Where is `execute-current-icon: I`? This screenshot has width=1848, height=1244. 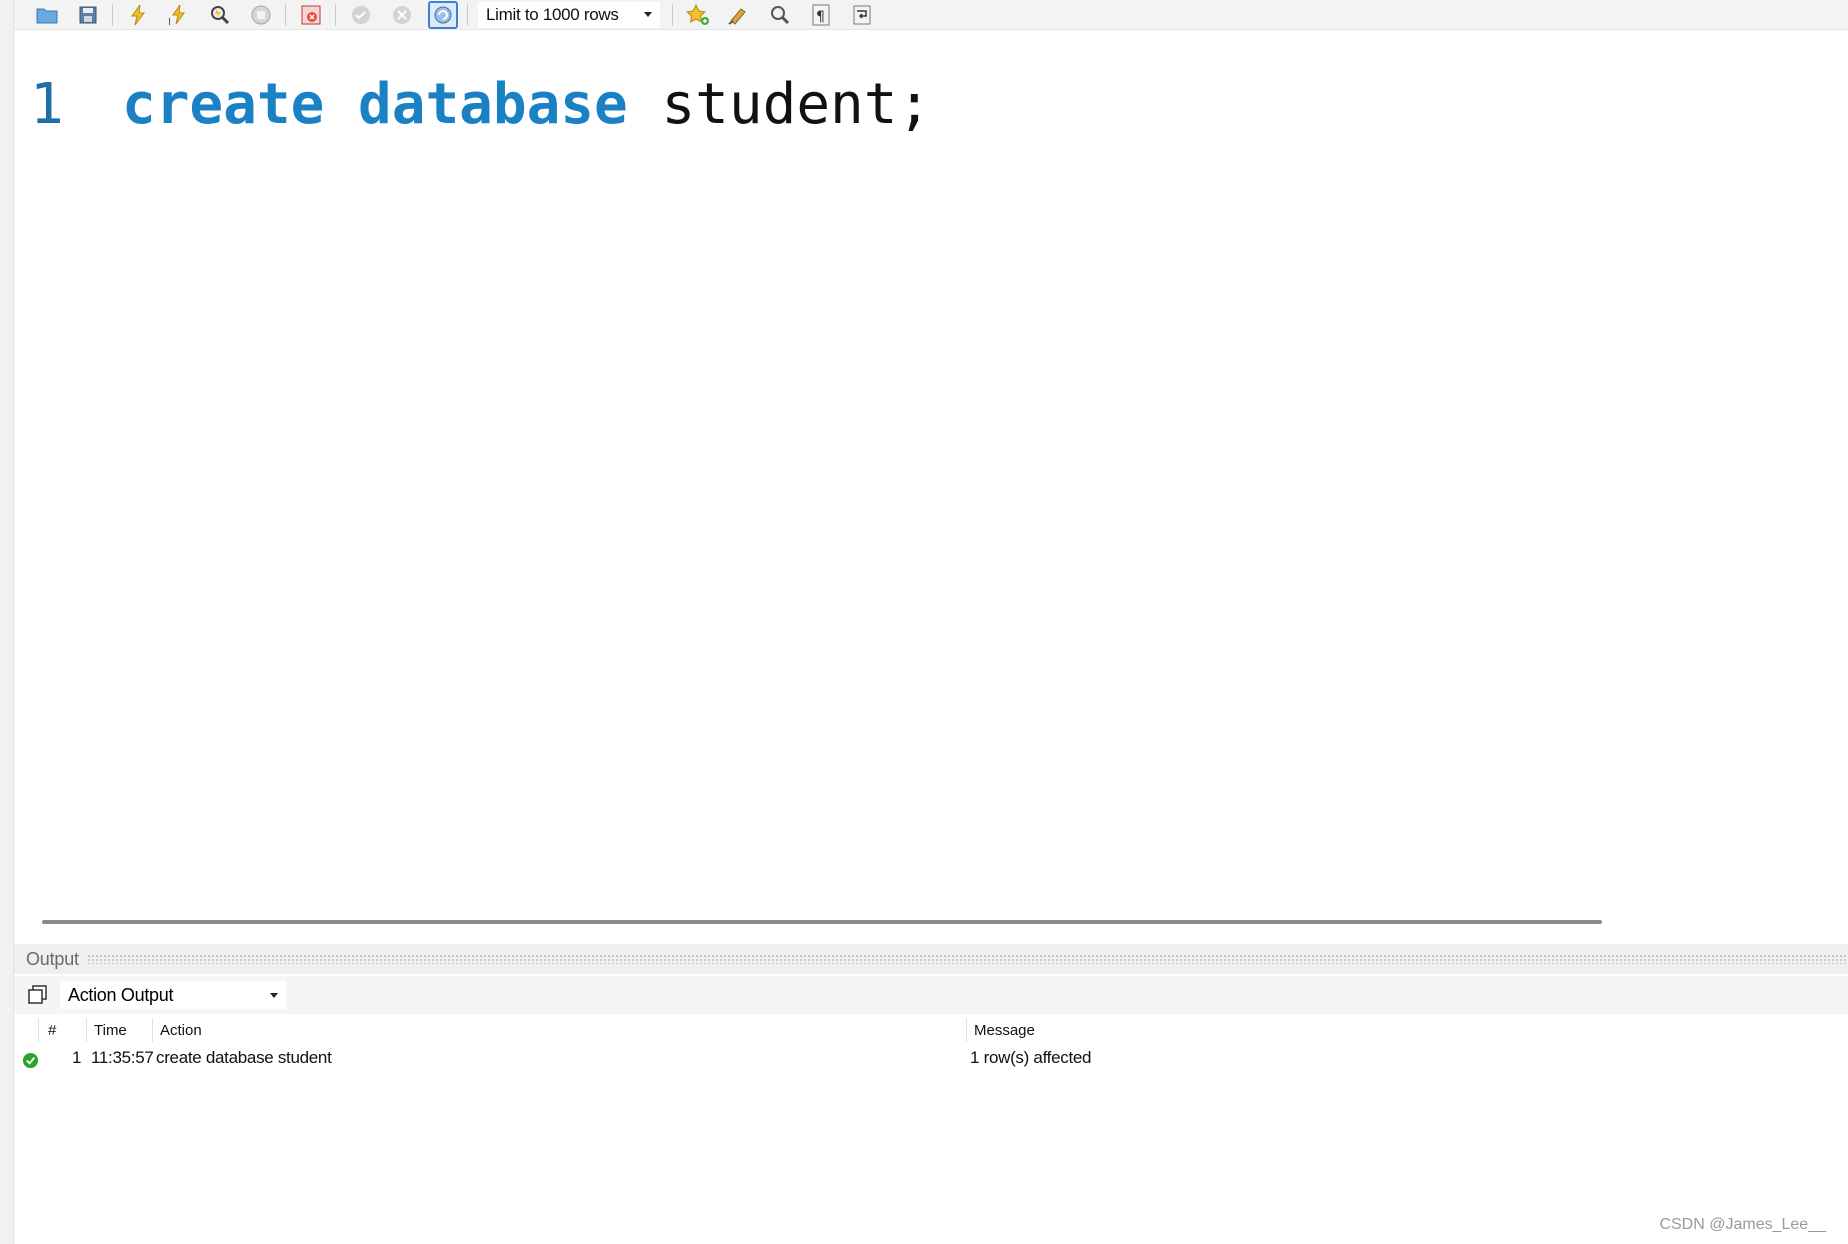 execute-current-icon: I is located at coordinates (176, 15).